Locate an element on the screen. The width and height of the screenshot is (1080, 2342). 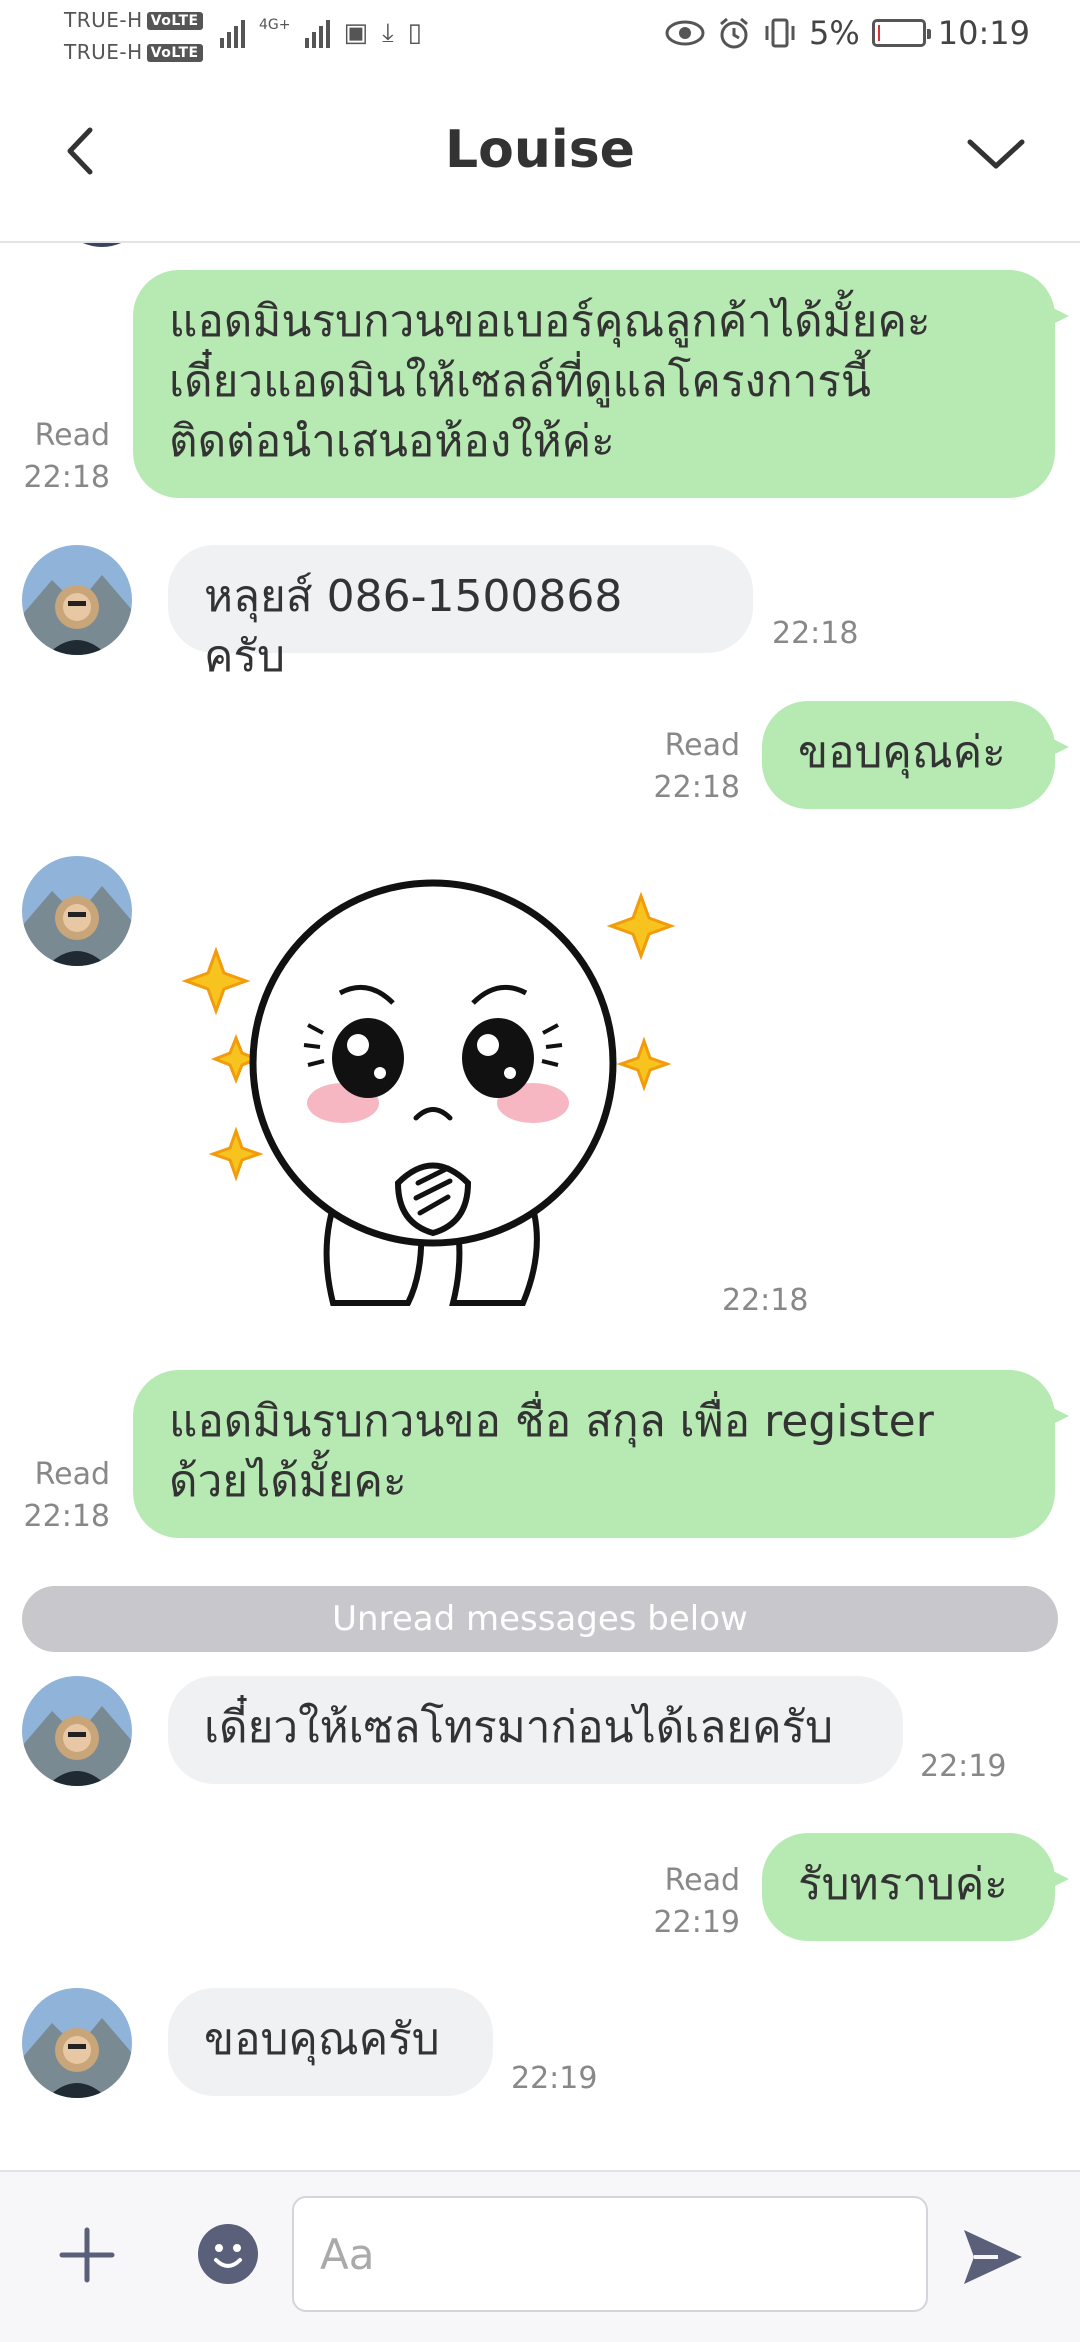
message-bubble-incoming: เดี๋ยวให้เซลโทรมาก่อนได้เลยครับ is located at coordinates (535, 1730).